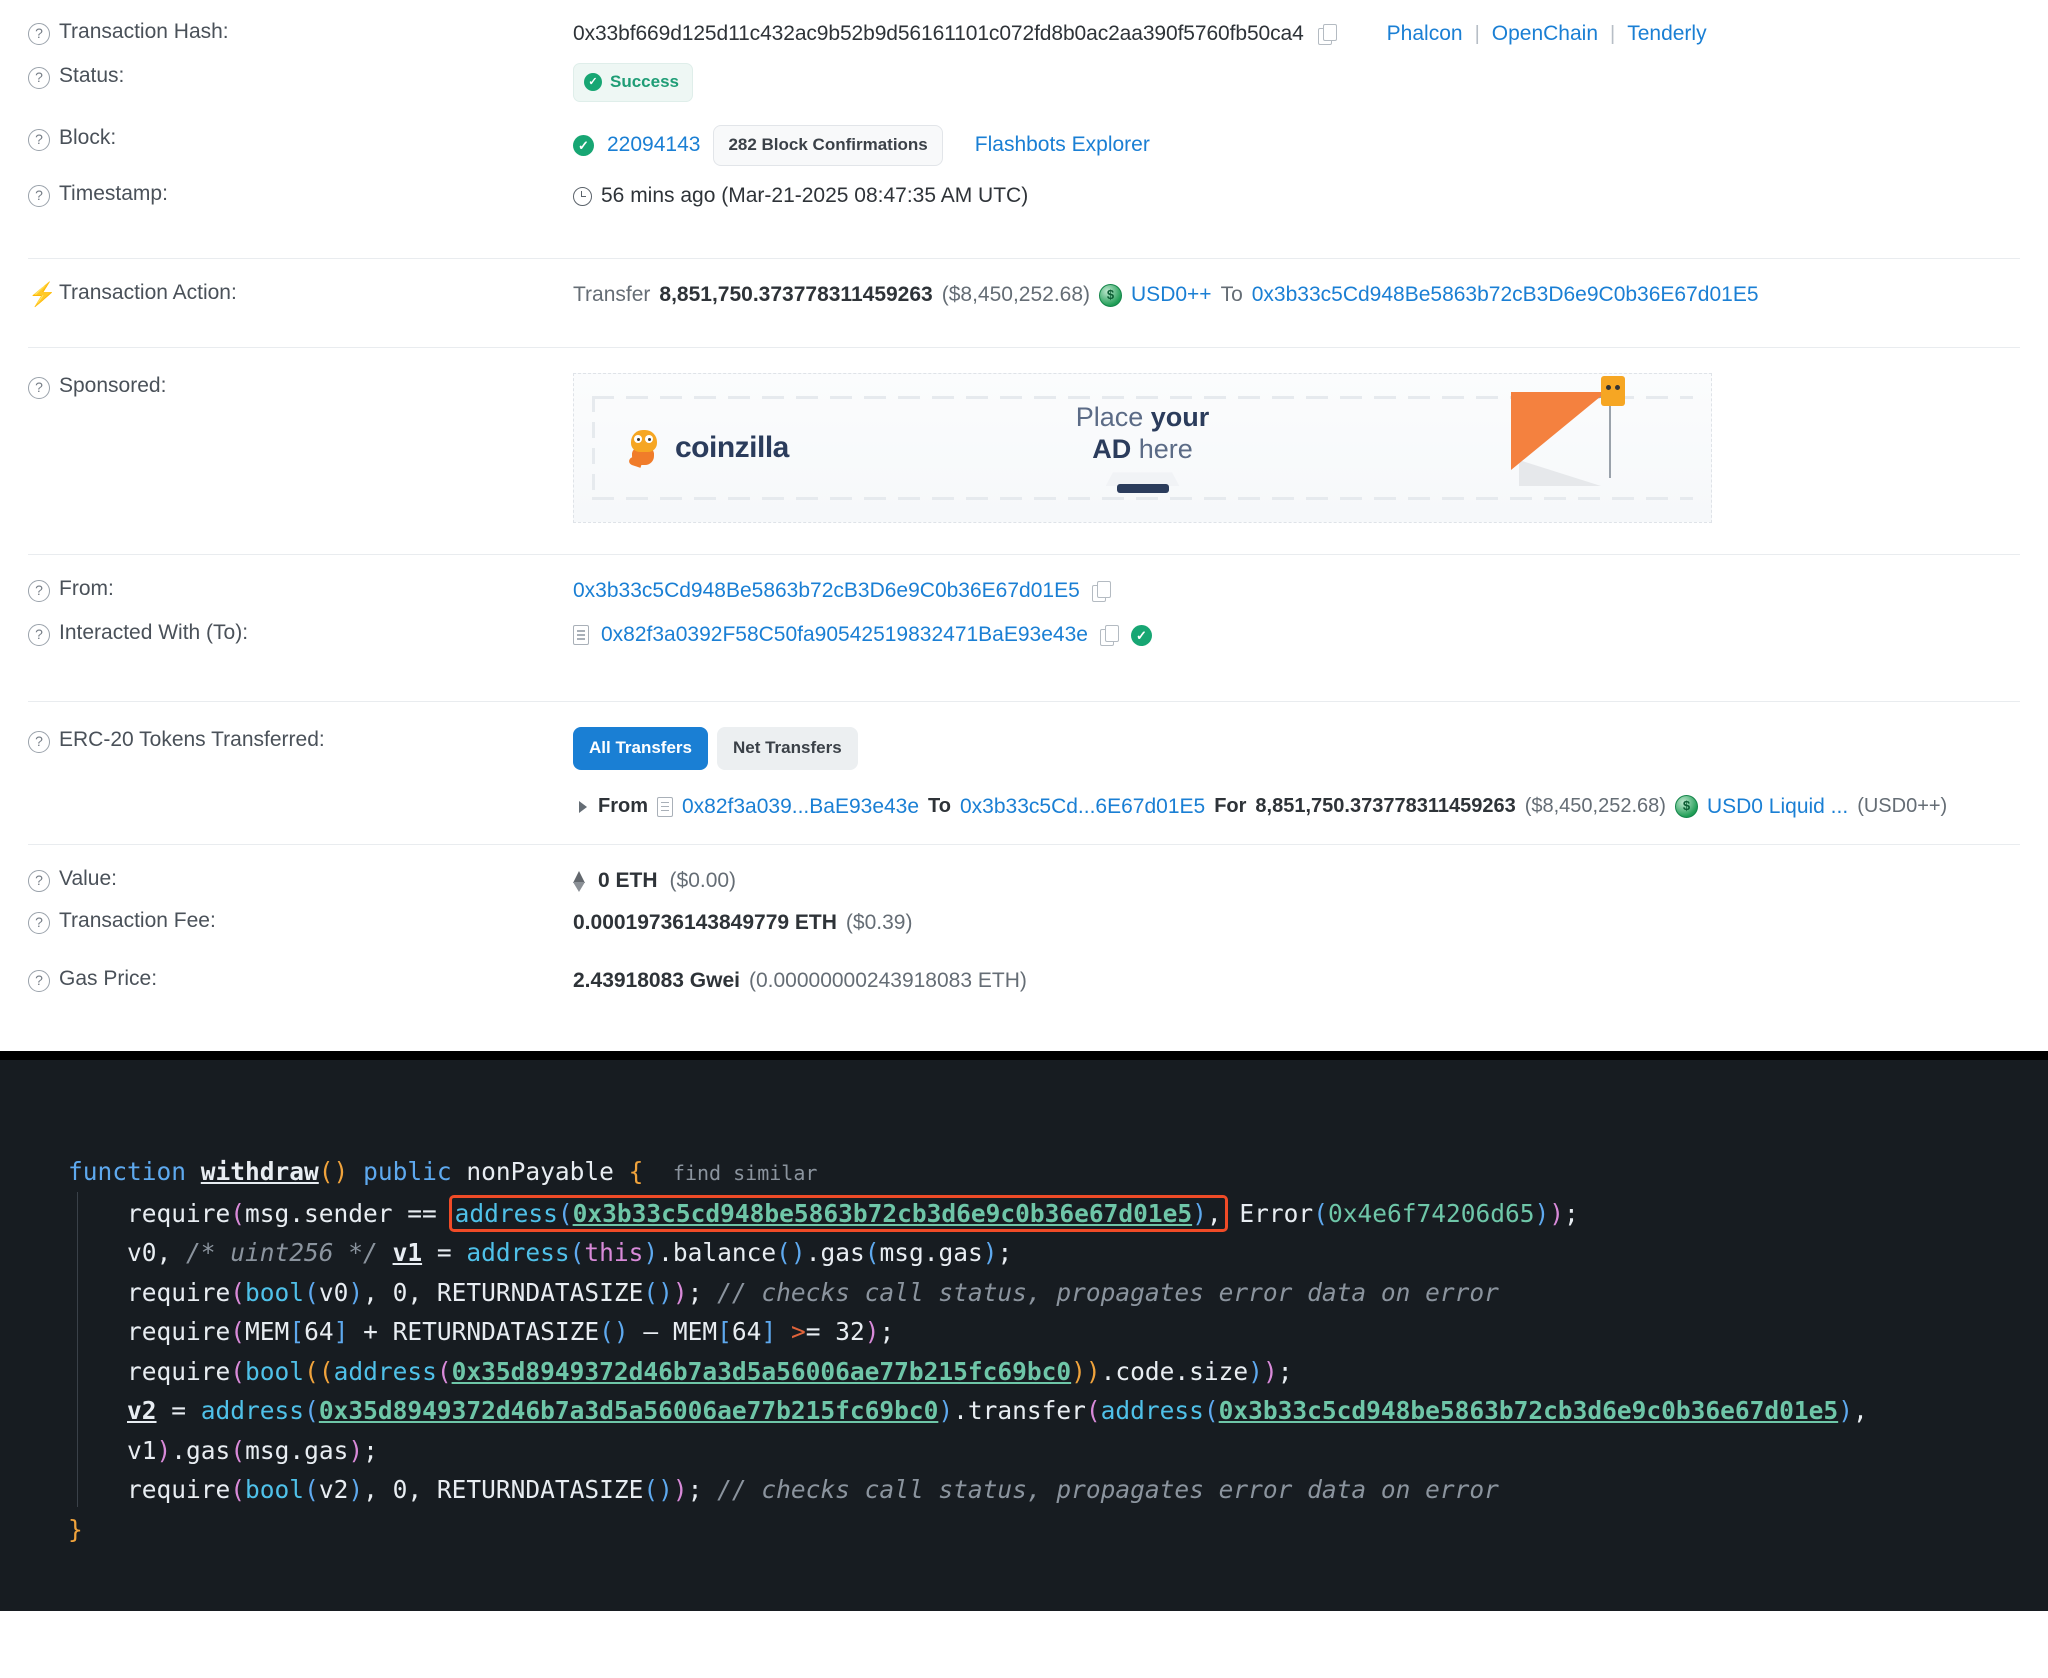 The image size is (2048, 1678). I want to click on transfer-for-word: For, so click(1230, 806).